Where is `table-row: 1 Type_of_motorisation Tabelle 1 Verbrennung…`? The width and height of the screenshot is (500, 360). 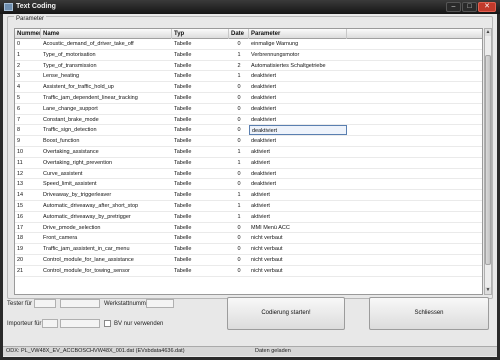
table-row: 1 Type_of_motorisation Tabelle 1 Verbrennung… is located at coordinates (248, 55).